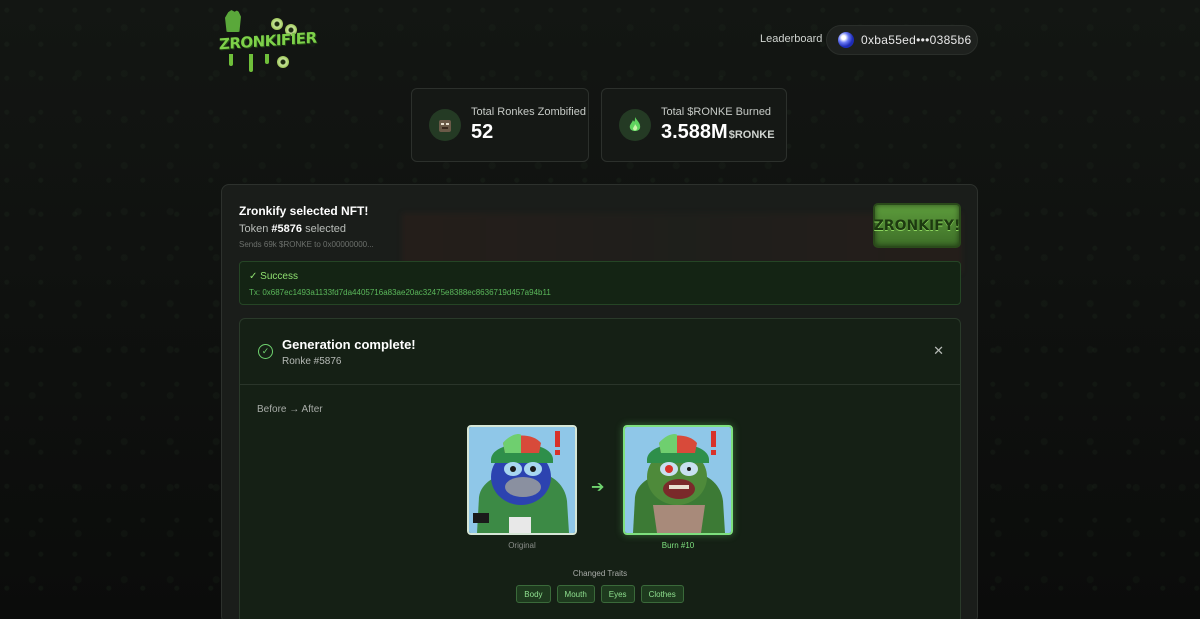 Image resolution: width=1200 pixels, height=619 pixels. What do you see at coordinates (716, 112) in the screenshot?
I see `stat-label: Total $RONKE Burned` at bounding box center [716, 112].